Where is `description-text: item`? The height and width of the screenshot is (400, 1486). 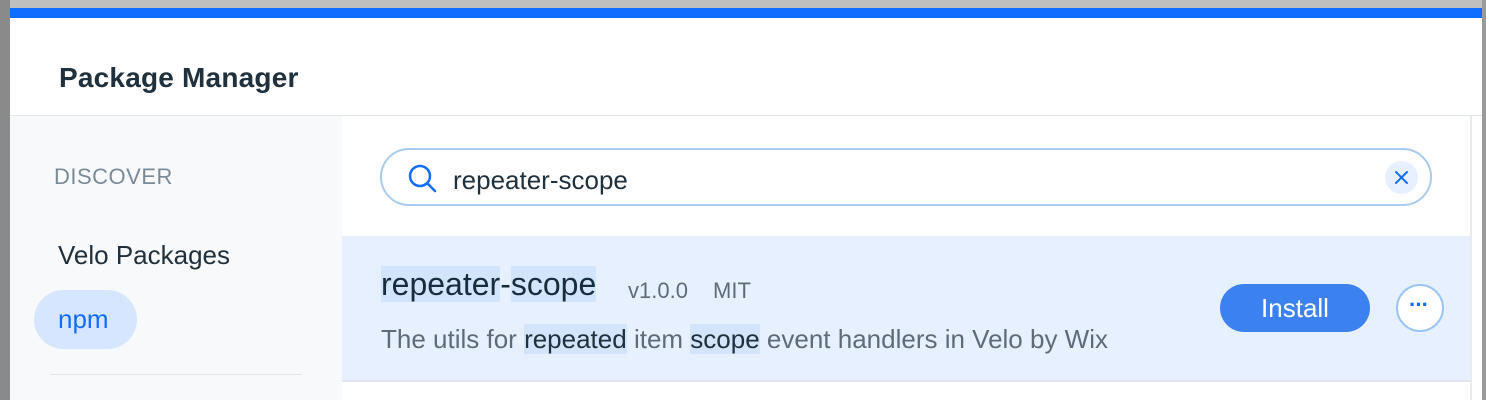 description-text: item is located at coordinates (658, 339).